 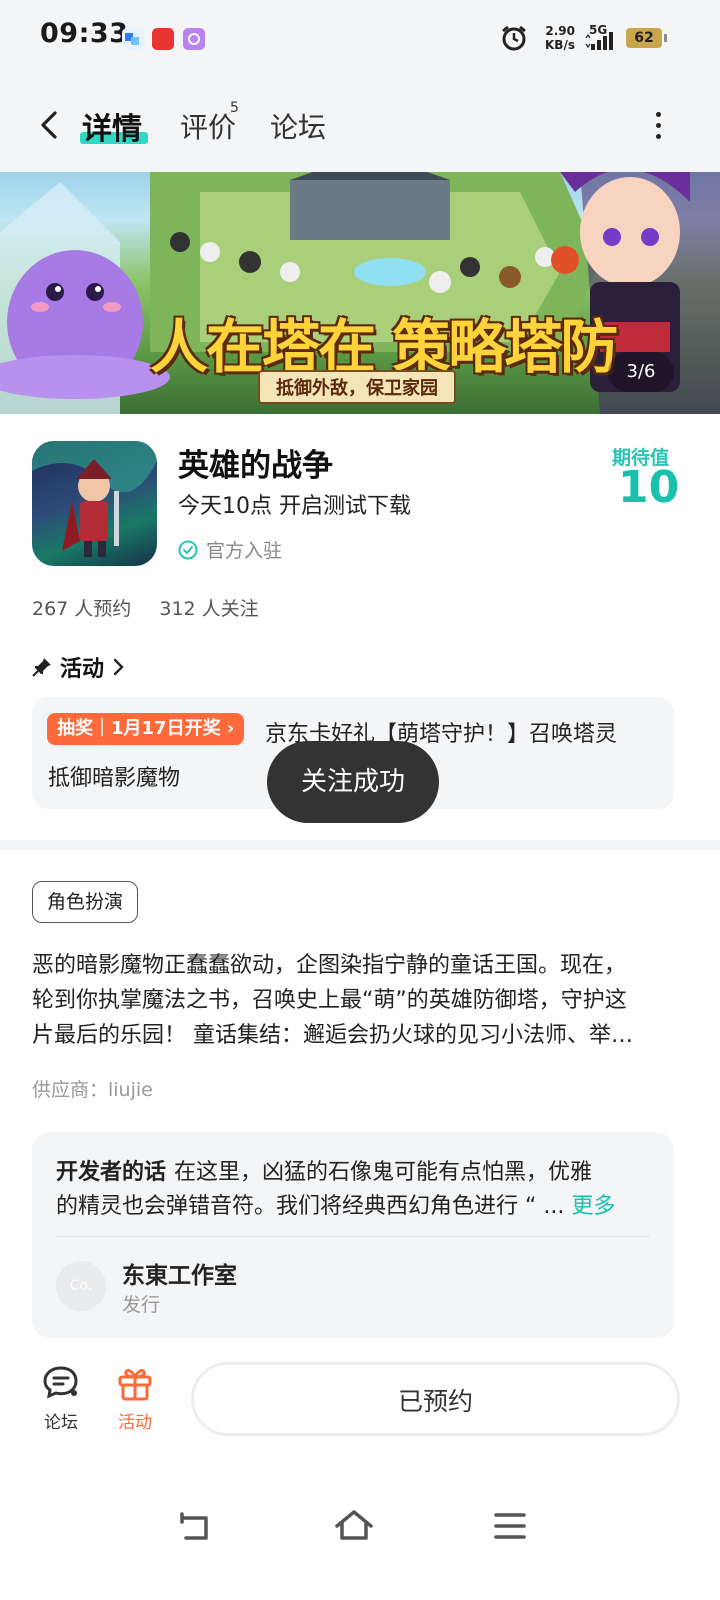 What do you see at coordinates (179, 1273) in the screenshot?
I see `studio-name: 东東工作室` at bounding box center [179, 1273].